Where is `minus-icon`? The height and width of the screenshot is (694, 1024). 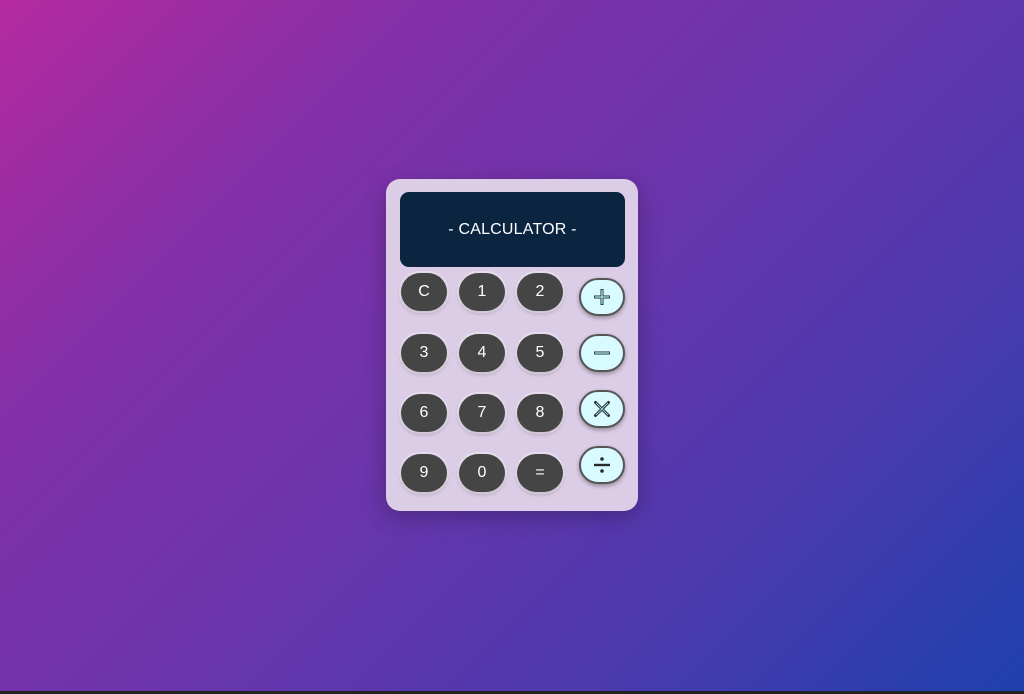
minus-icon is located at coordinates (602, 353).